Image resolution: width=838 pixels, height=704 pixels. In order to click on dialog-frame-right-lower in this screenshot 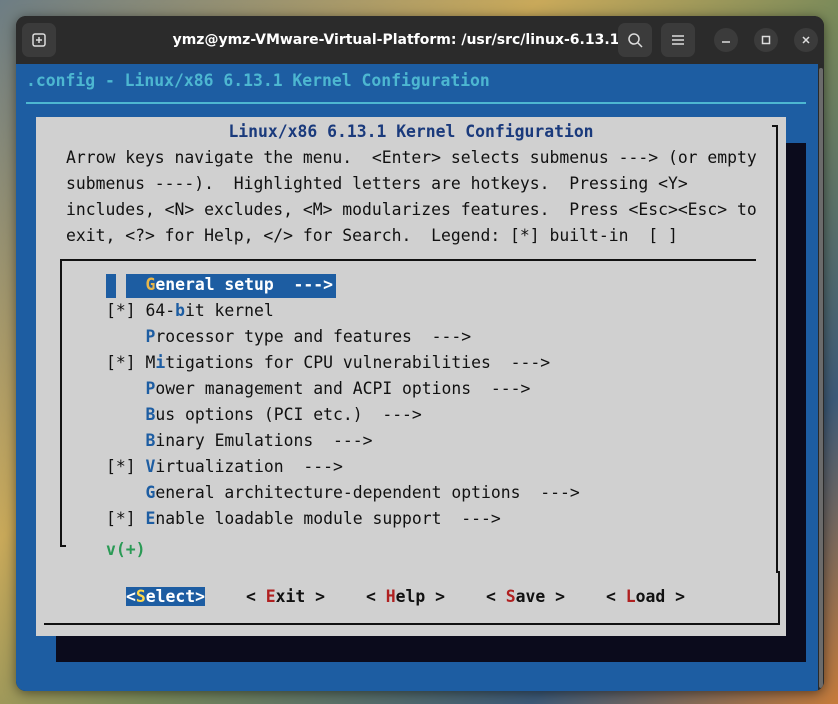, I will do `click(779, 598)`.